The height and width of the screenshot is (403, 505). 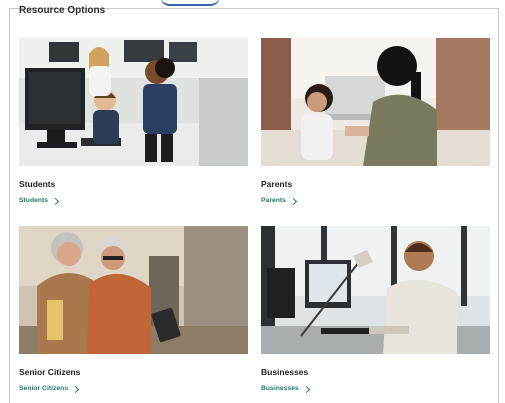 I want to click on businesses-link: Businesses, so click(x=285, y=389).